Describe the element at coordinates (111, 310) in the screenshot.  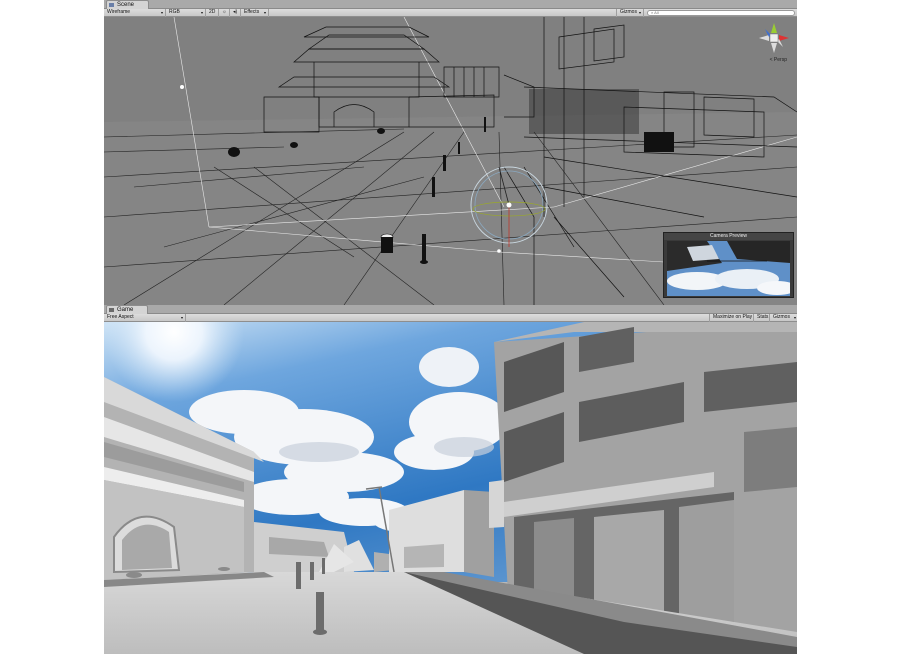
I see `game-tab-icon` at that location.